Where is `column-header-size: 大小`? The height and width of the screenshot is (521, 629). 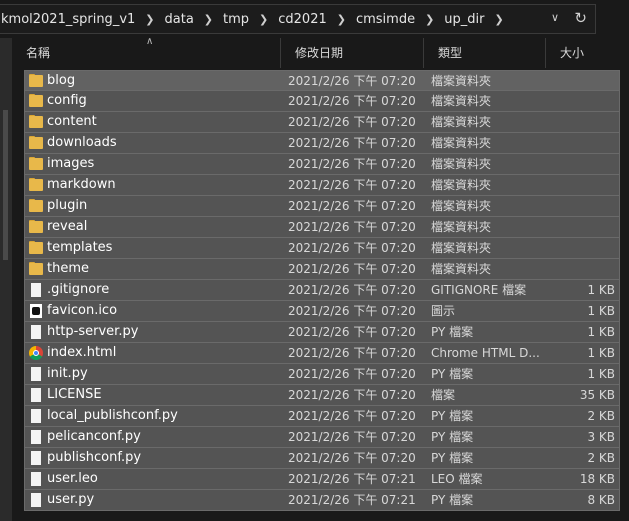 column-header-size: 大小 is located at coordinates (587, 53).